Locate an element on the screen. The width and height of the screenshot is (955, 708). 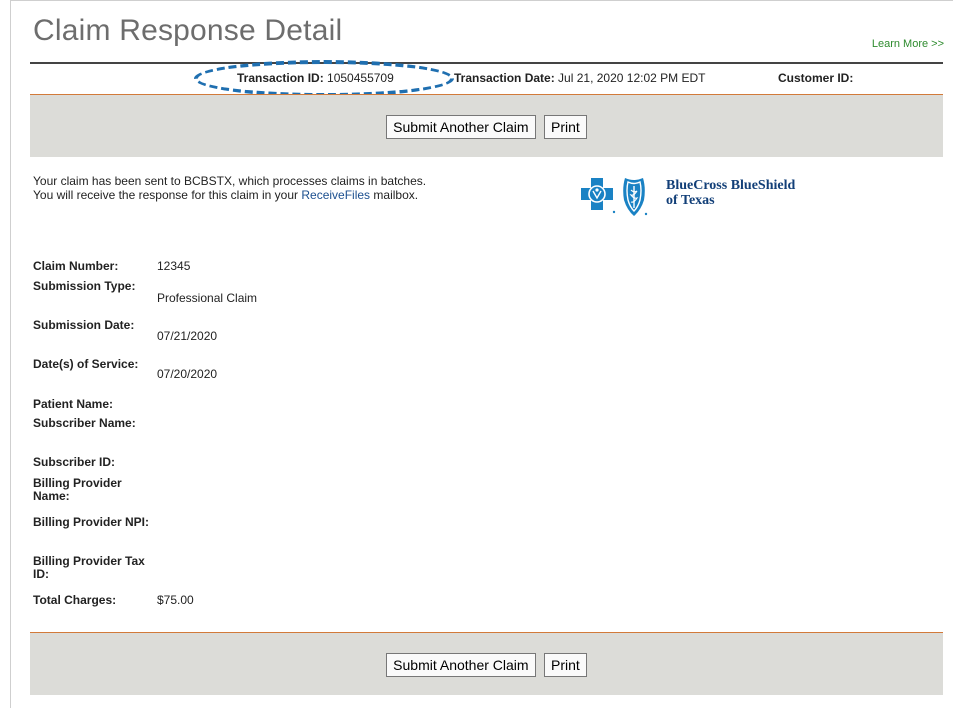
logo-text: BlueCross BlueShield of Texas is located at coordinates (730, 193).